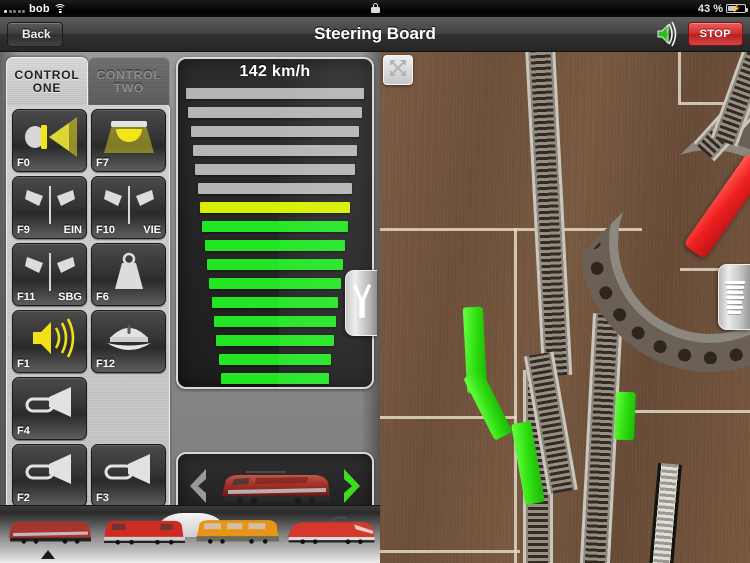 Image resolution: width=750 pixels, height=563 pixels. I want to click on function-button-f11-sublabel: SBG, so click(70, 297).